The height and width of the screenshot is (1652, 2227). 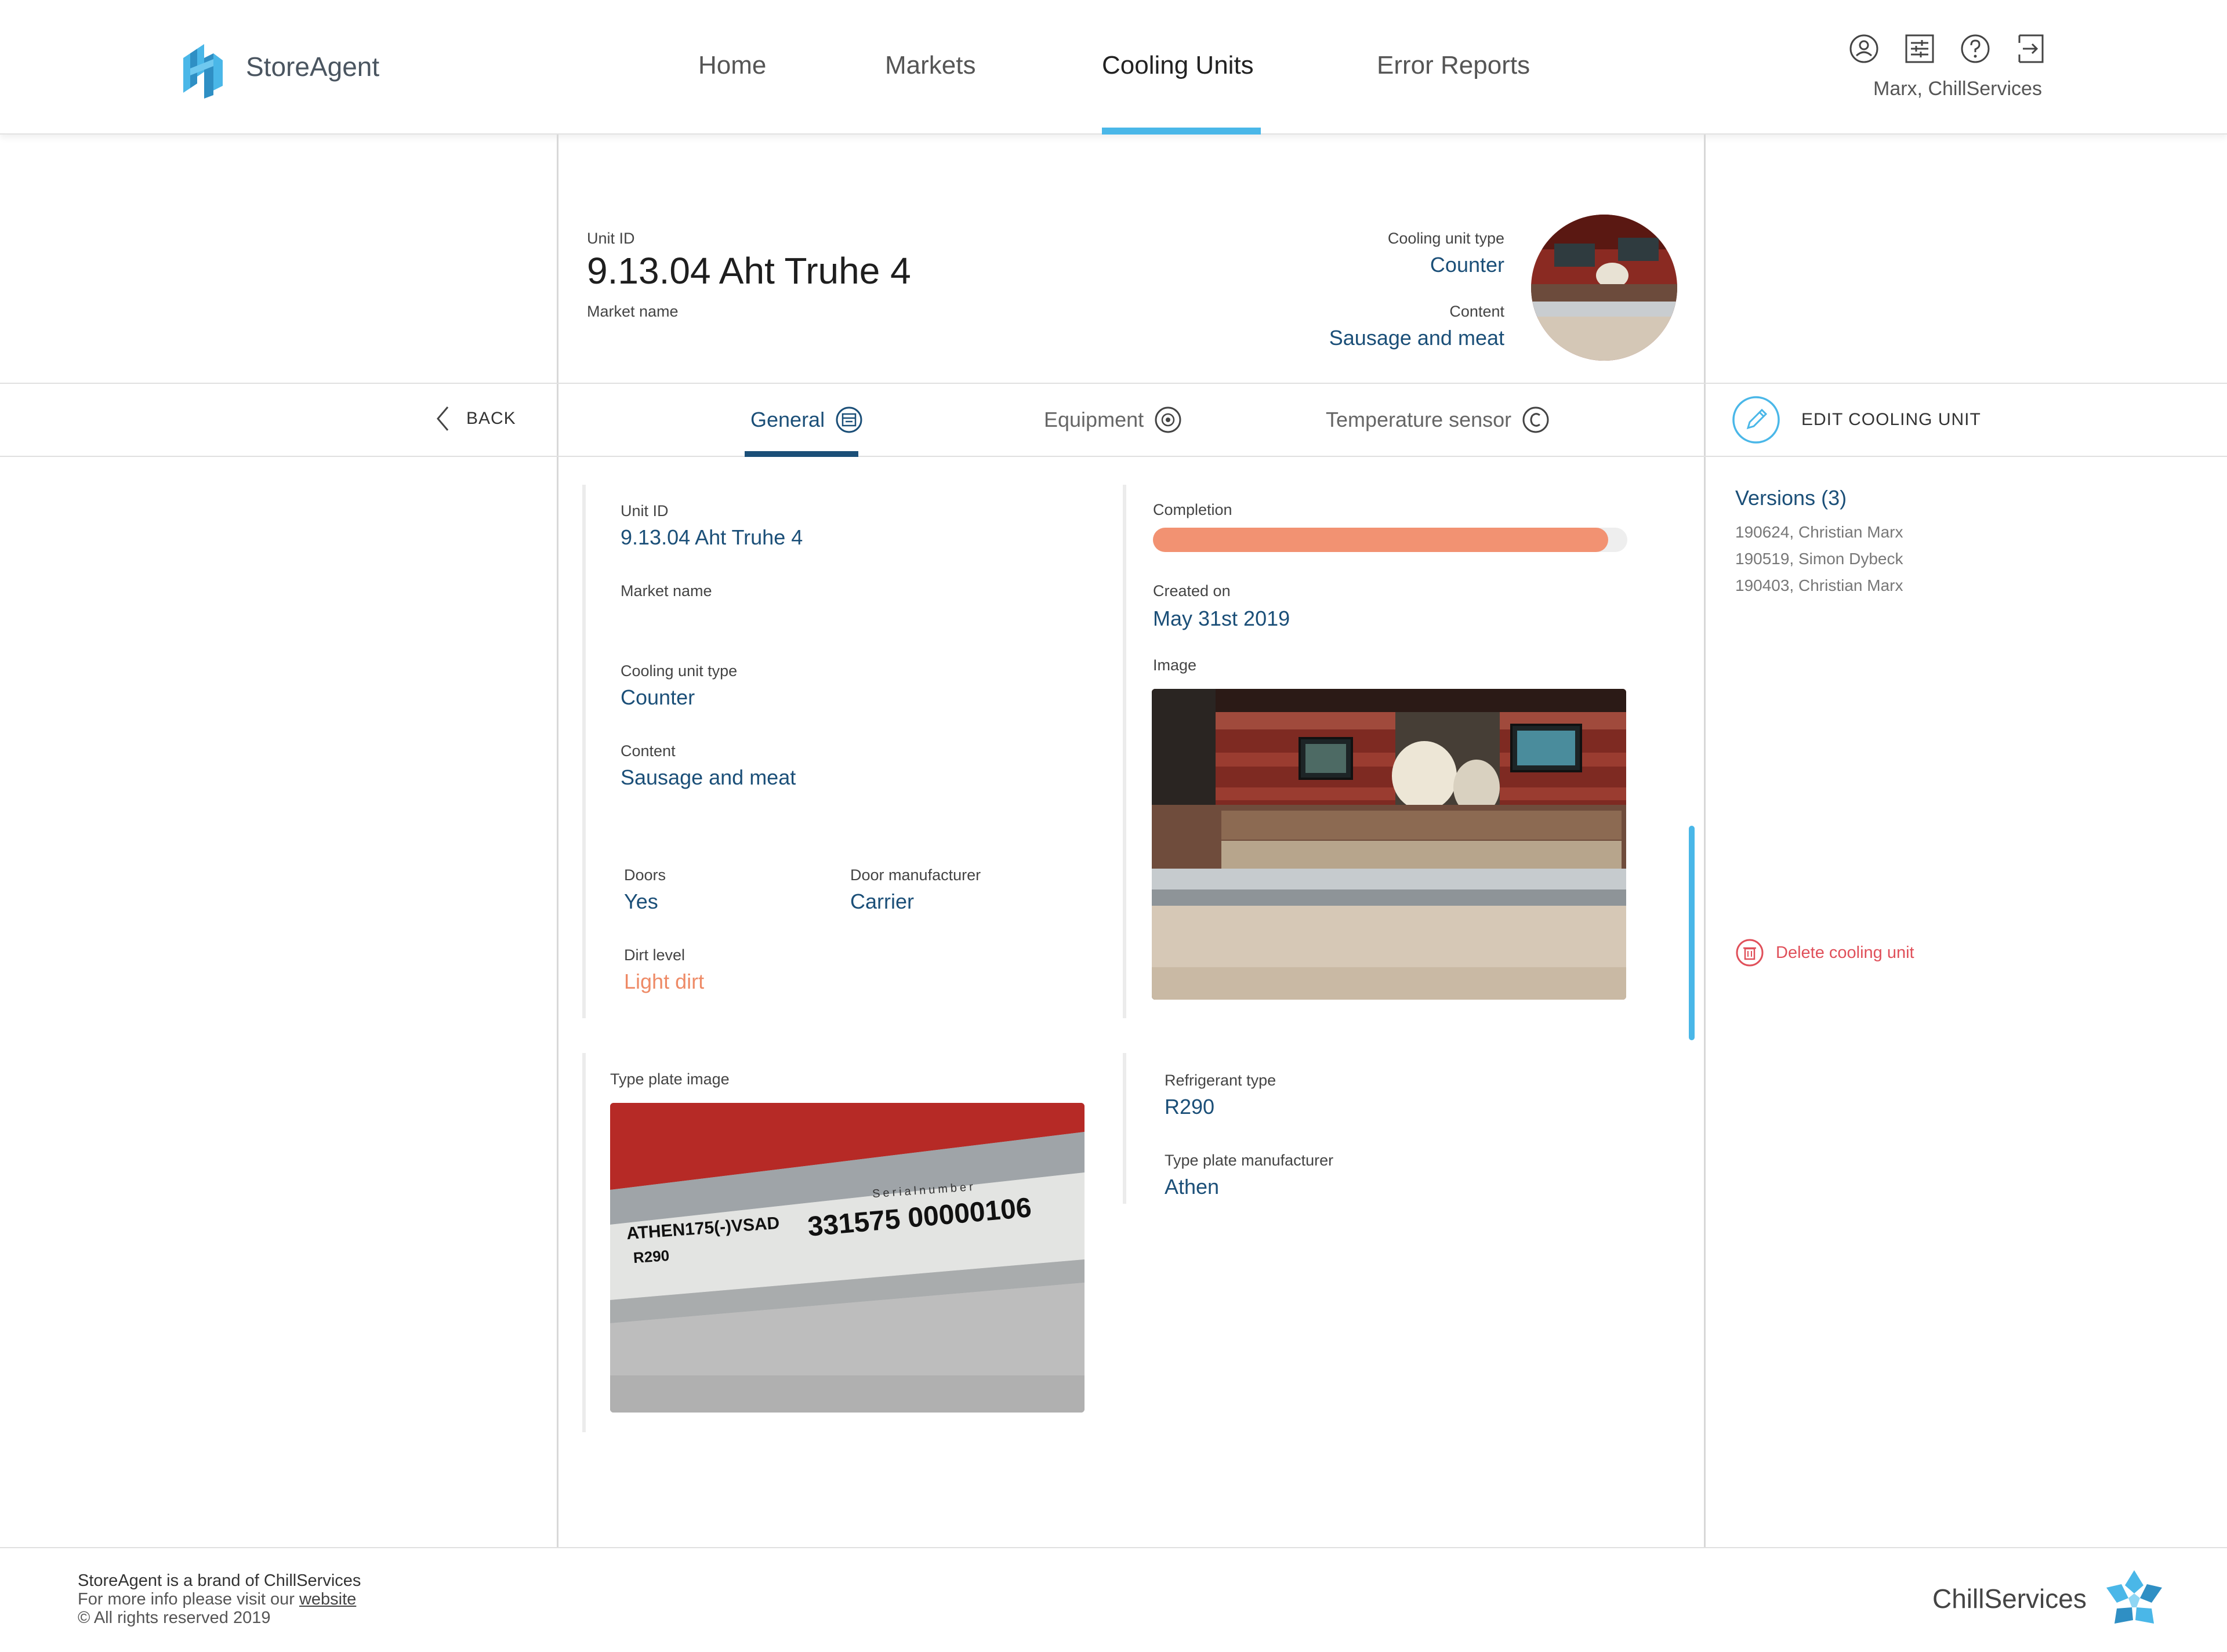 I want to click on storeagent-logo-icon, so click(x=205, y=67).